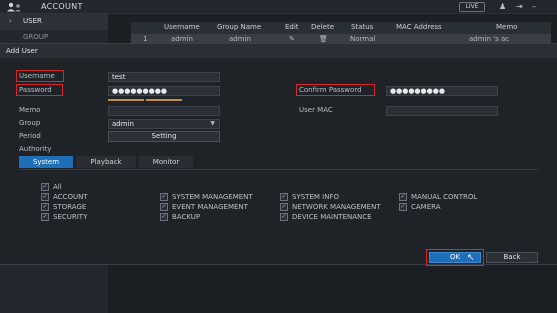 This screenshot has height=313, width=557. What do you see at coordinates (507, 27) in the screenshot?
I see `col-memo: Memo` at bounding box center [507, 27].